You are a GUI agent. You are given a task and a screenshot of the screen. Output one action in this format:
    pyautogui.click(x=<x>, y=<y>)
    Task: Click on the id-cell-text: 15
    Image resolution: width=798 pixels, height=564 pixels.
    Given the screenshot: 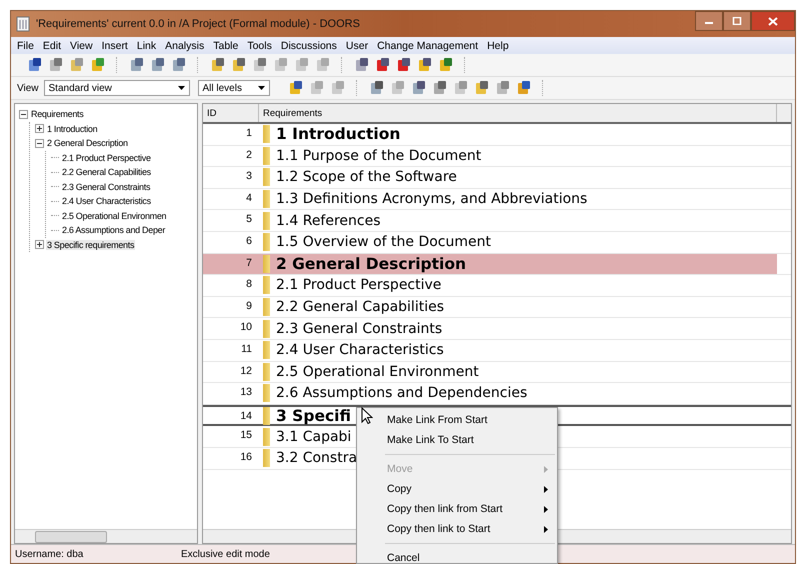 What is the action you would take?
    pyautogui.click(x=246, y=436)
    